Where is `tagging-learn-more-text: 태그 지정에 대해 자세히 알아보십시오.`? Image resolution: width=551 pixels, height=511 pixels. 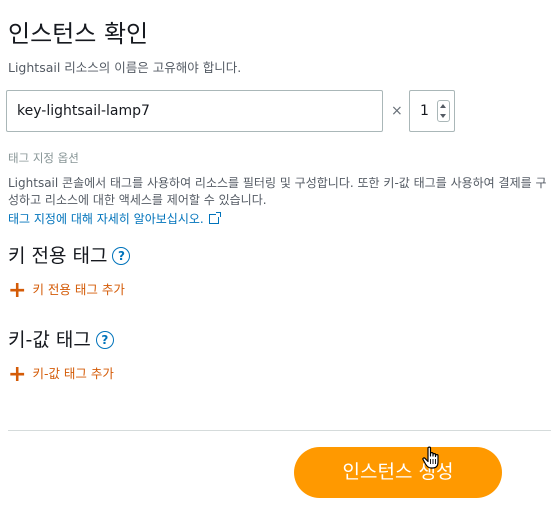 tagging-learn-more-text: 태그 지정에 대해 자세히 알아보십시오. is located at coordinates (106, 219).